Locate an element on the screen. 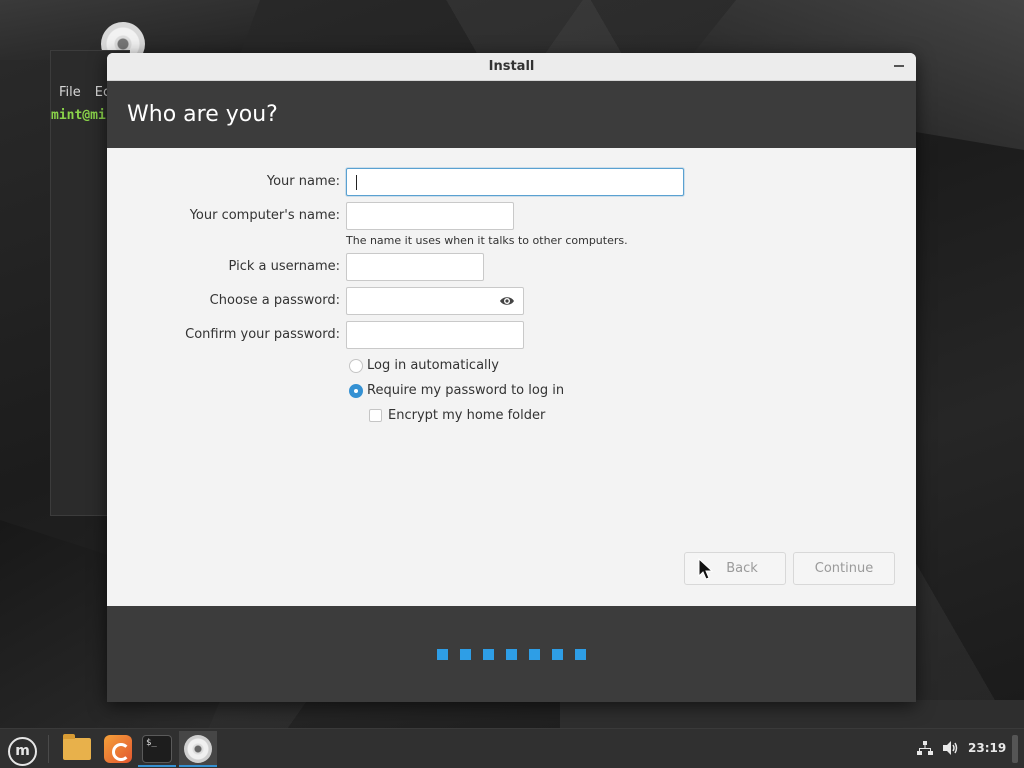 The height and width of the screenshot is (768, 1024). taskbar-terminal: $_ is located at coordinates (157, 749).